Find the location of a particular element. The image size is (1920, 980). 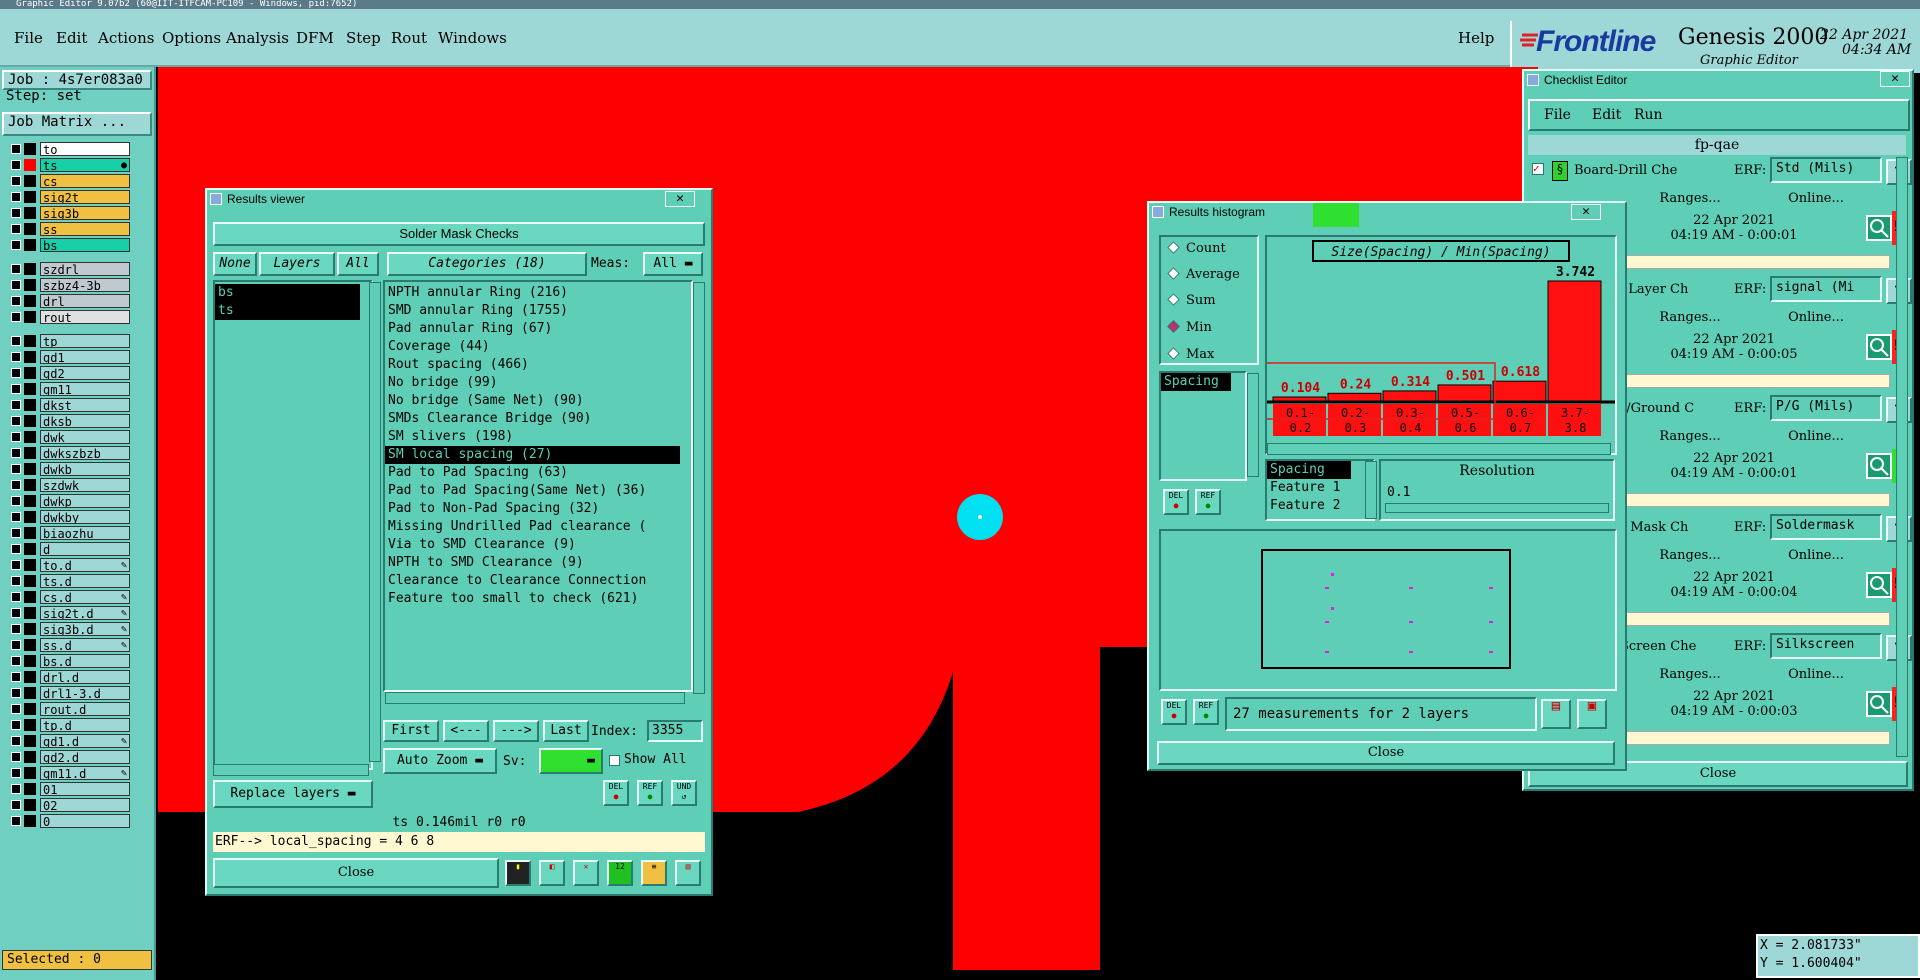

attribute-item: Spacing is located at coordinates (1196, 382).